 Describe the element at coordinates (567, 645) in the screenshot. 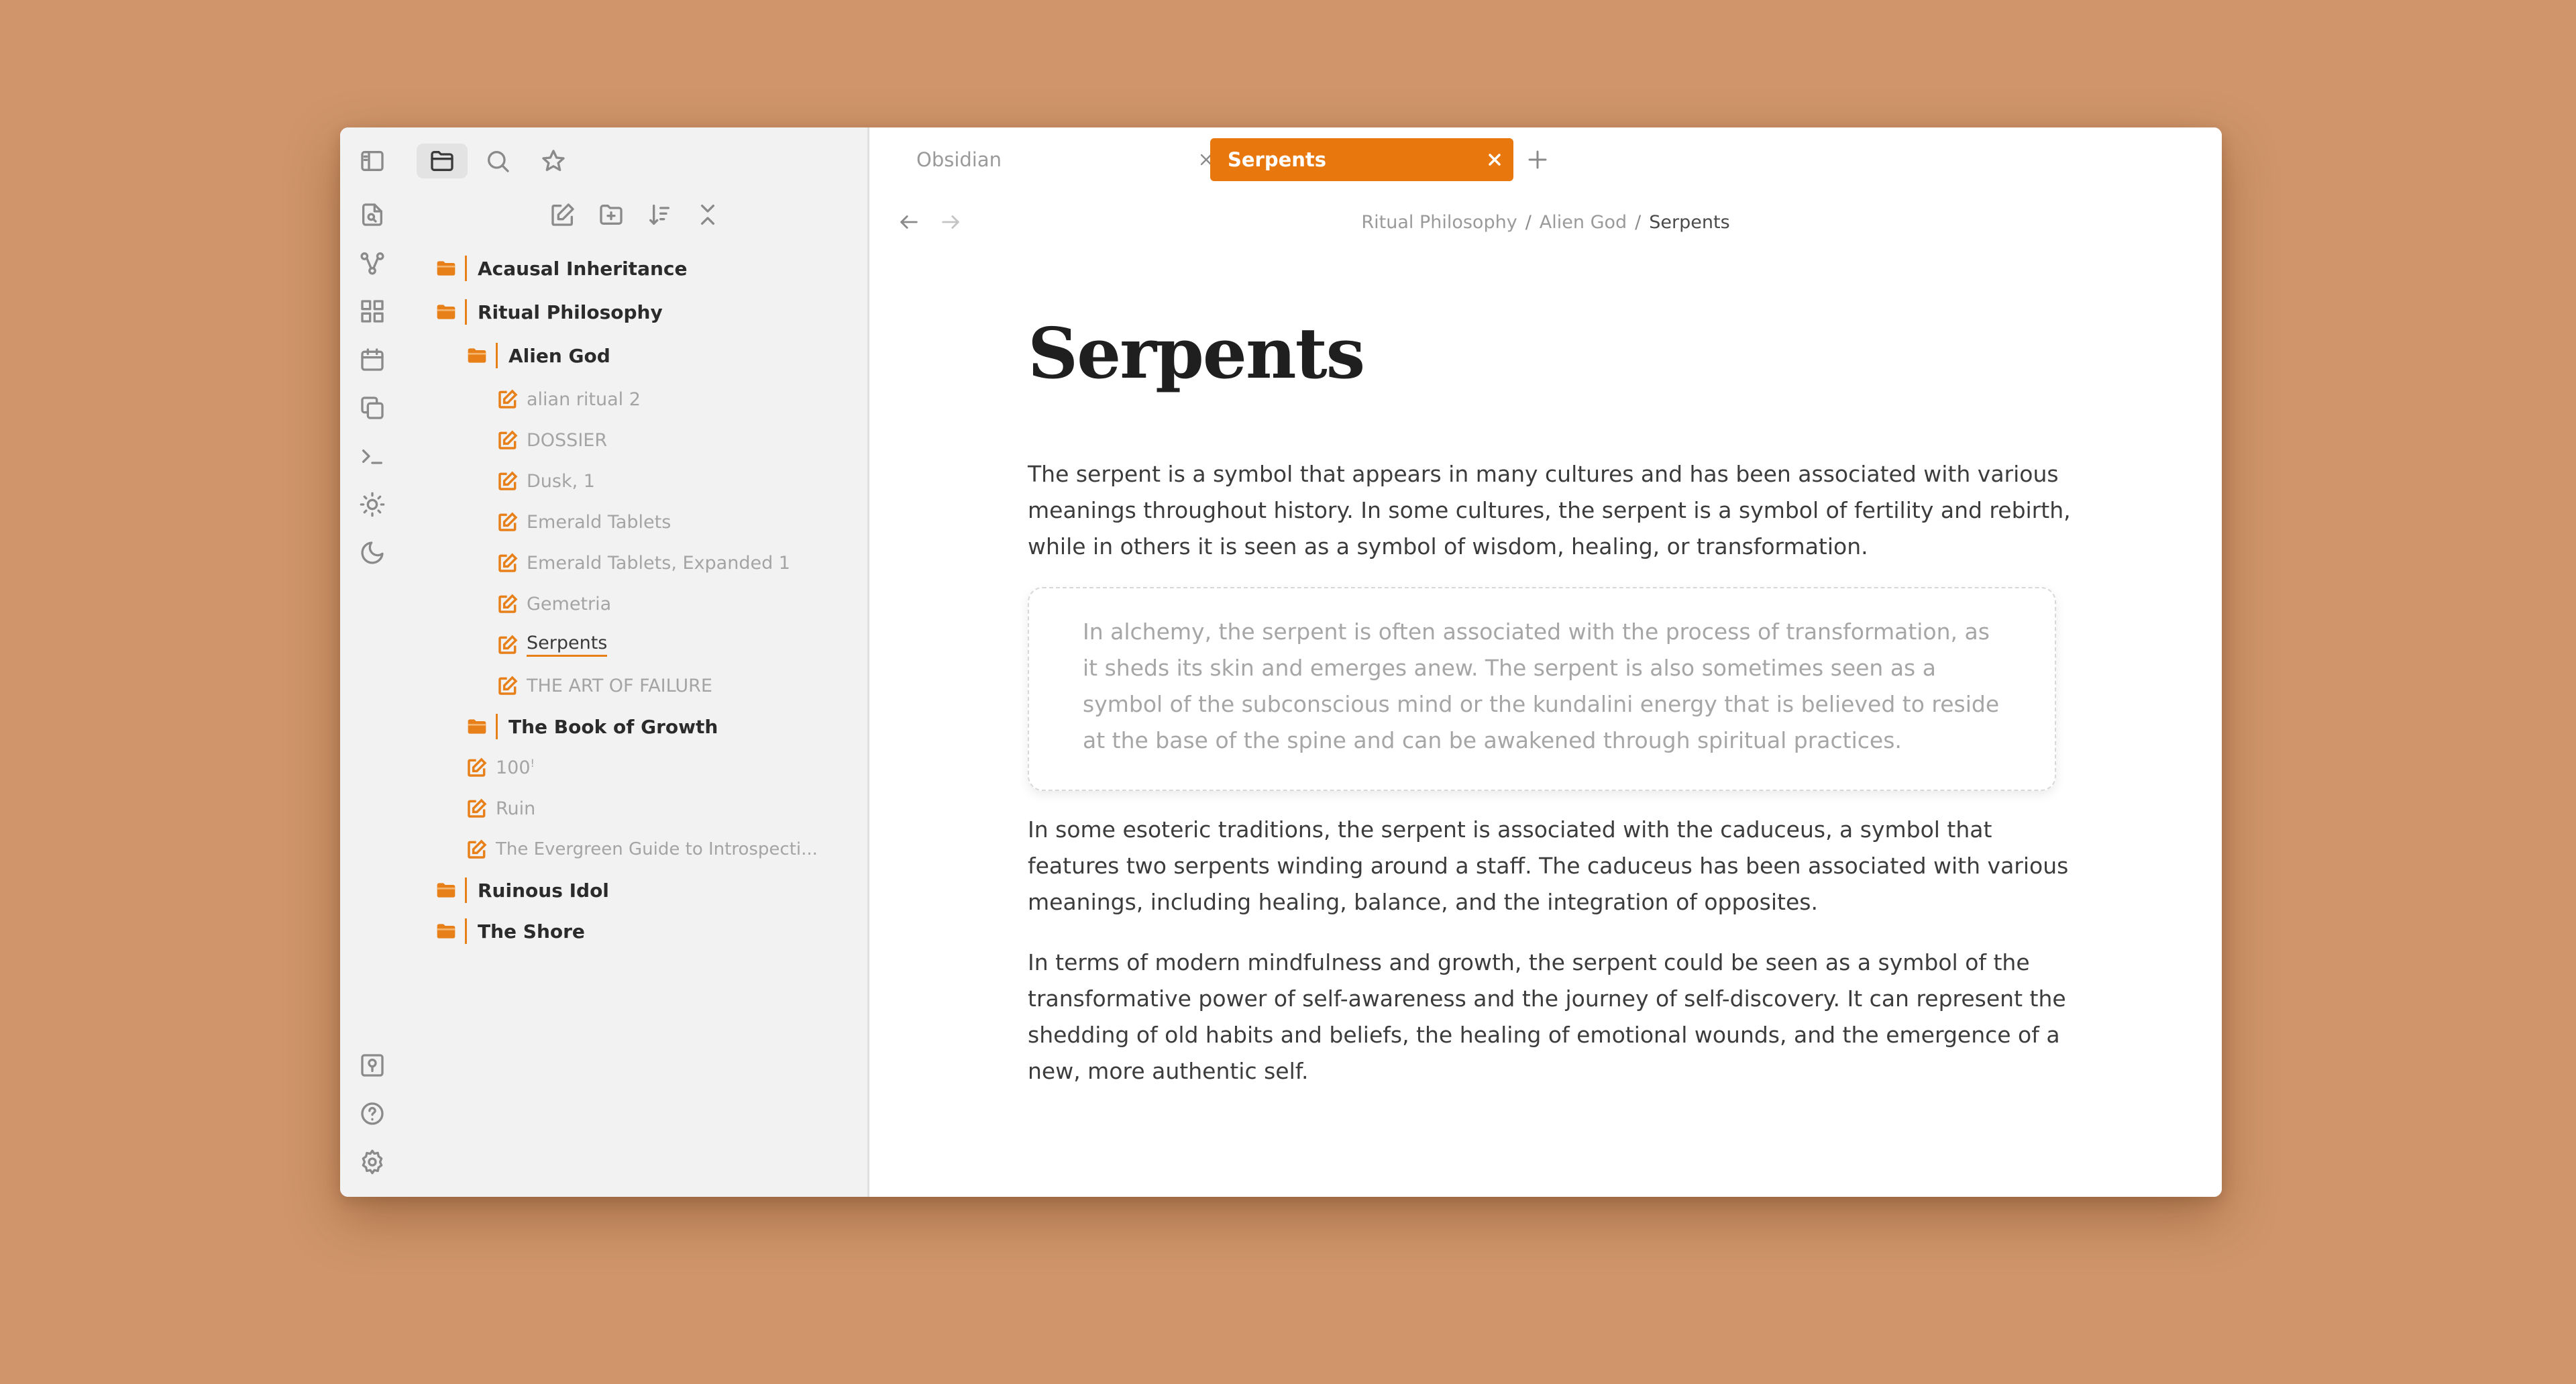

I see `file-label: Serpents` at that location.